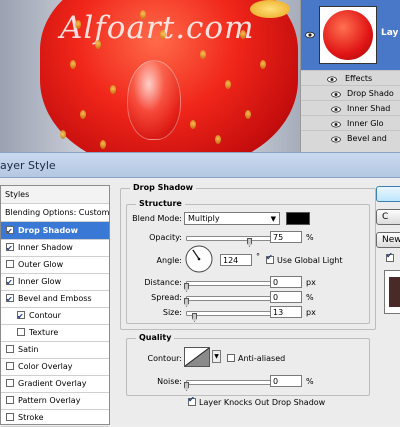  What do you see at coordinates (350, 123) in the screenshot?
I see `effect-item: Inner Glo` at bounding box center [350, 123].